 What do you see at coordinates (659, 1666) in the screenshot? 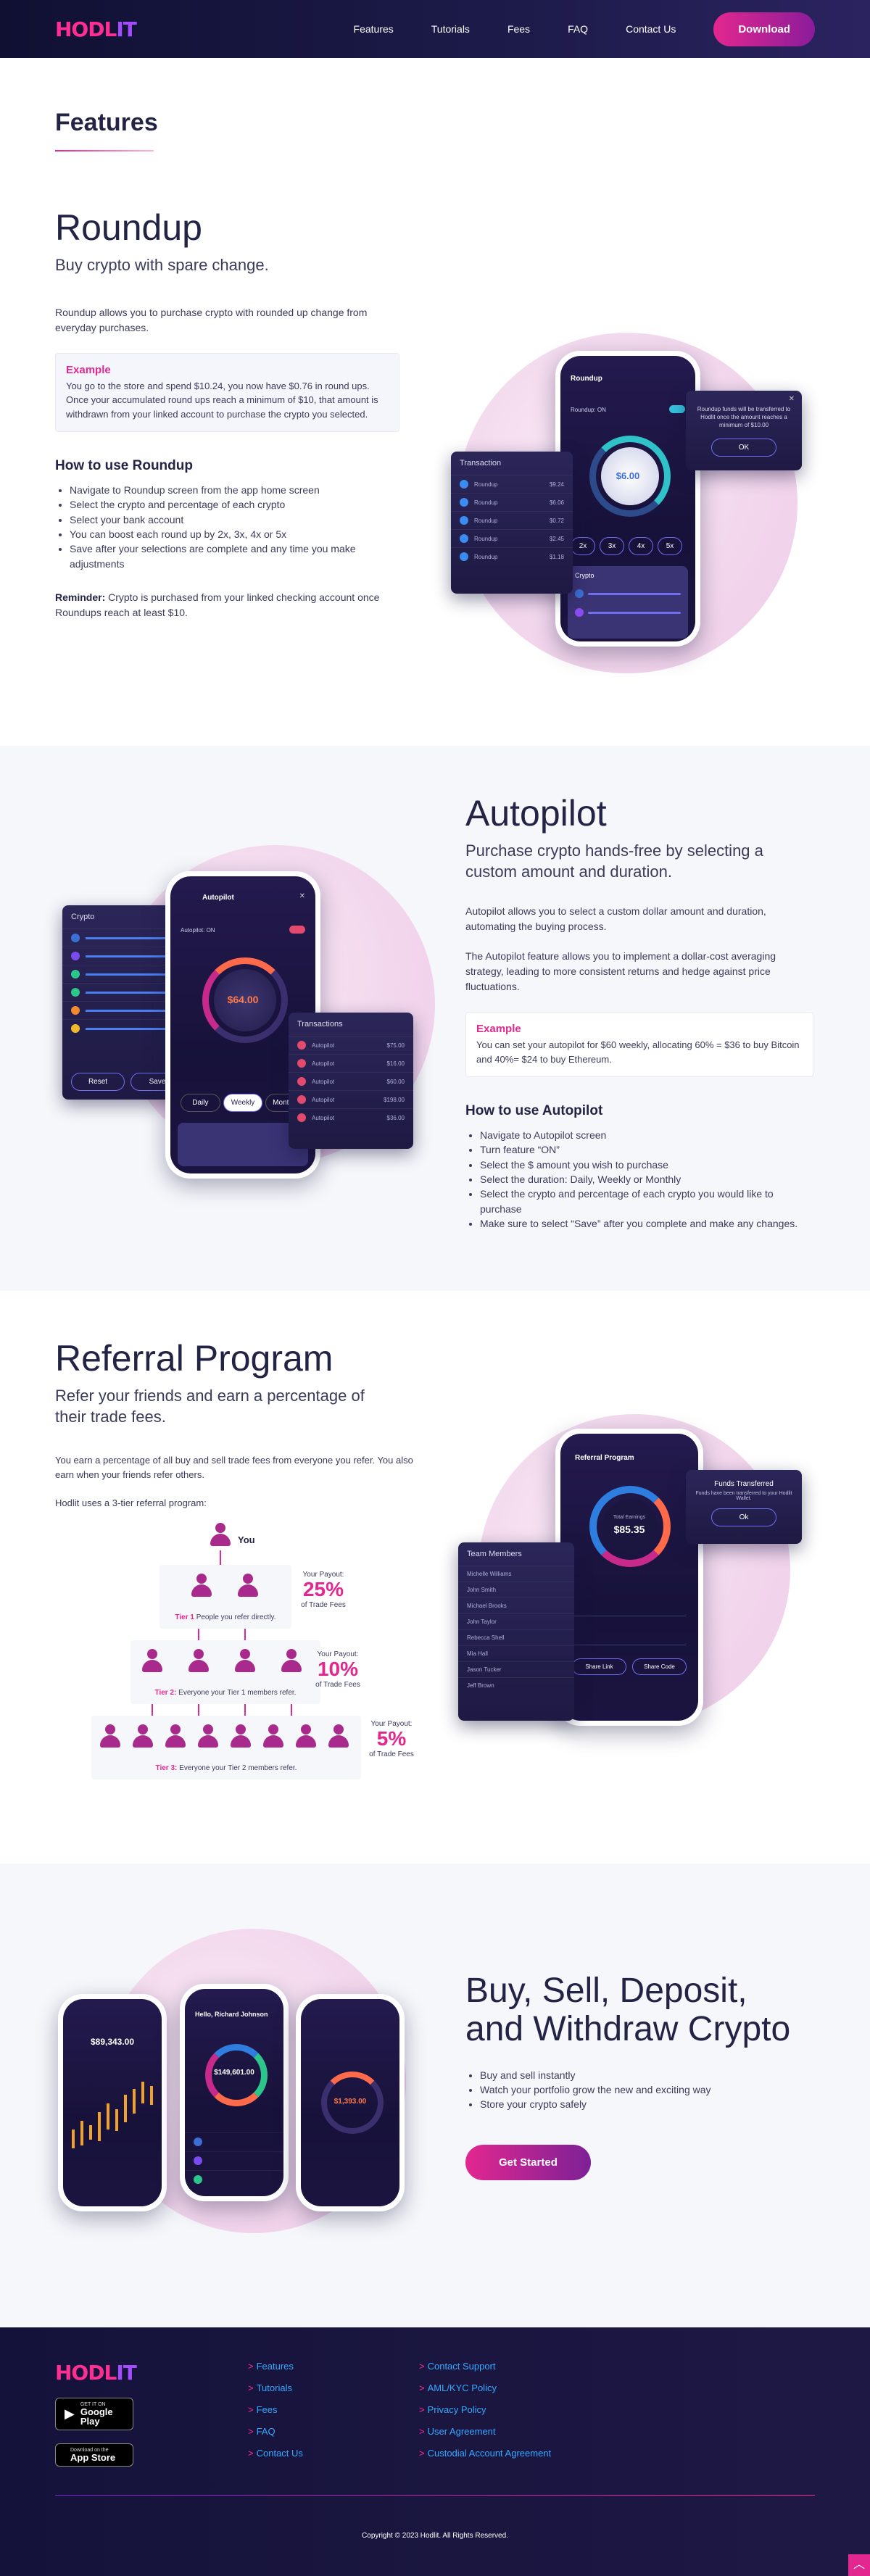
I see `share-code-button: Share Code` at bounding box center [659, 1666].